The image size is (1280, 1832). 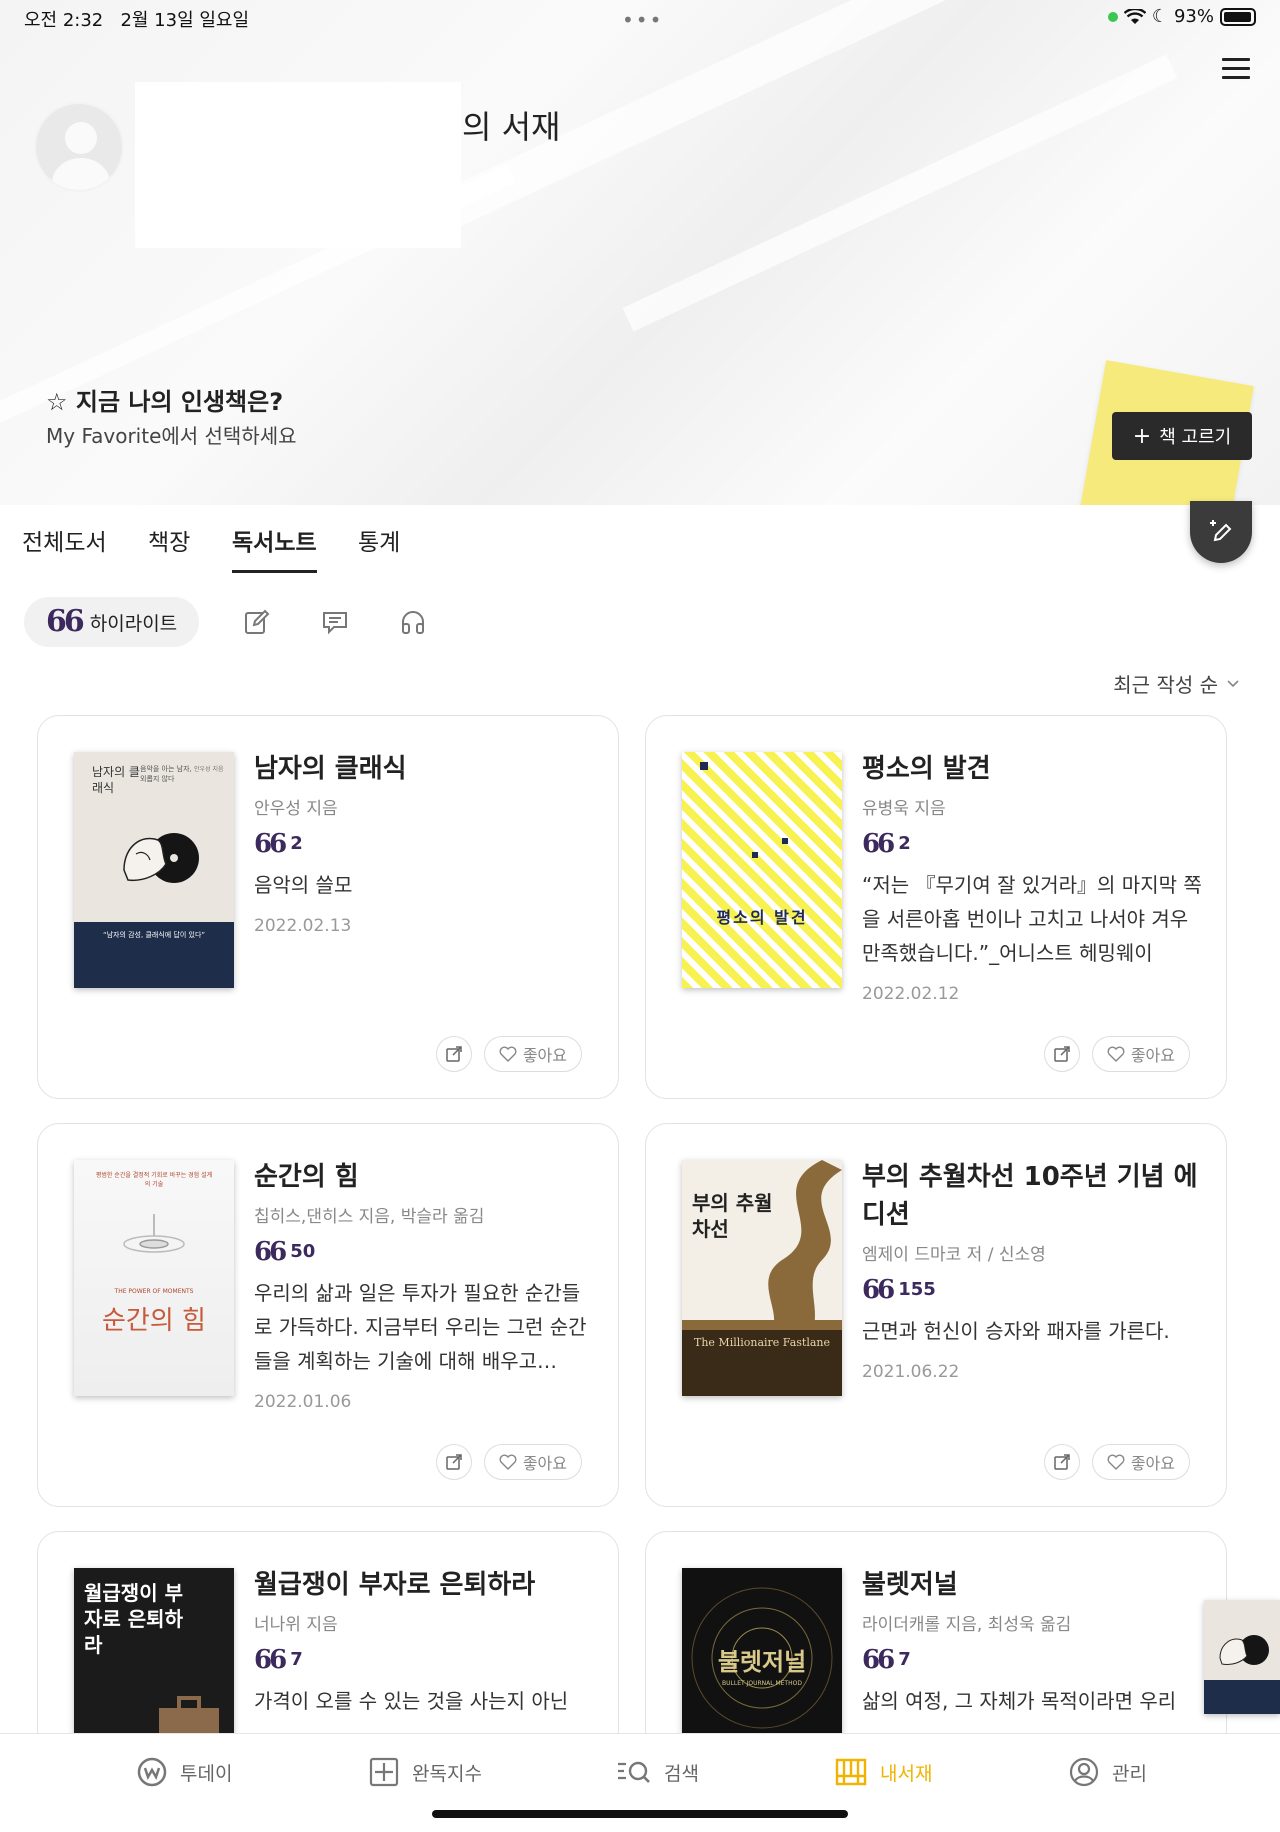 I want to click on book-title: 월급쟁이 부자로 은퇴하라, so click(x=424, y=1585).